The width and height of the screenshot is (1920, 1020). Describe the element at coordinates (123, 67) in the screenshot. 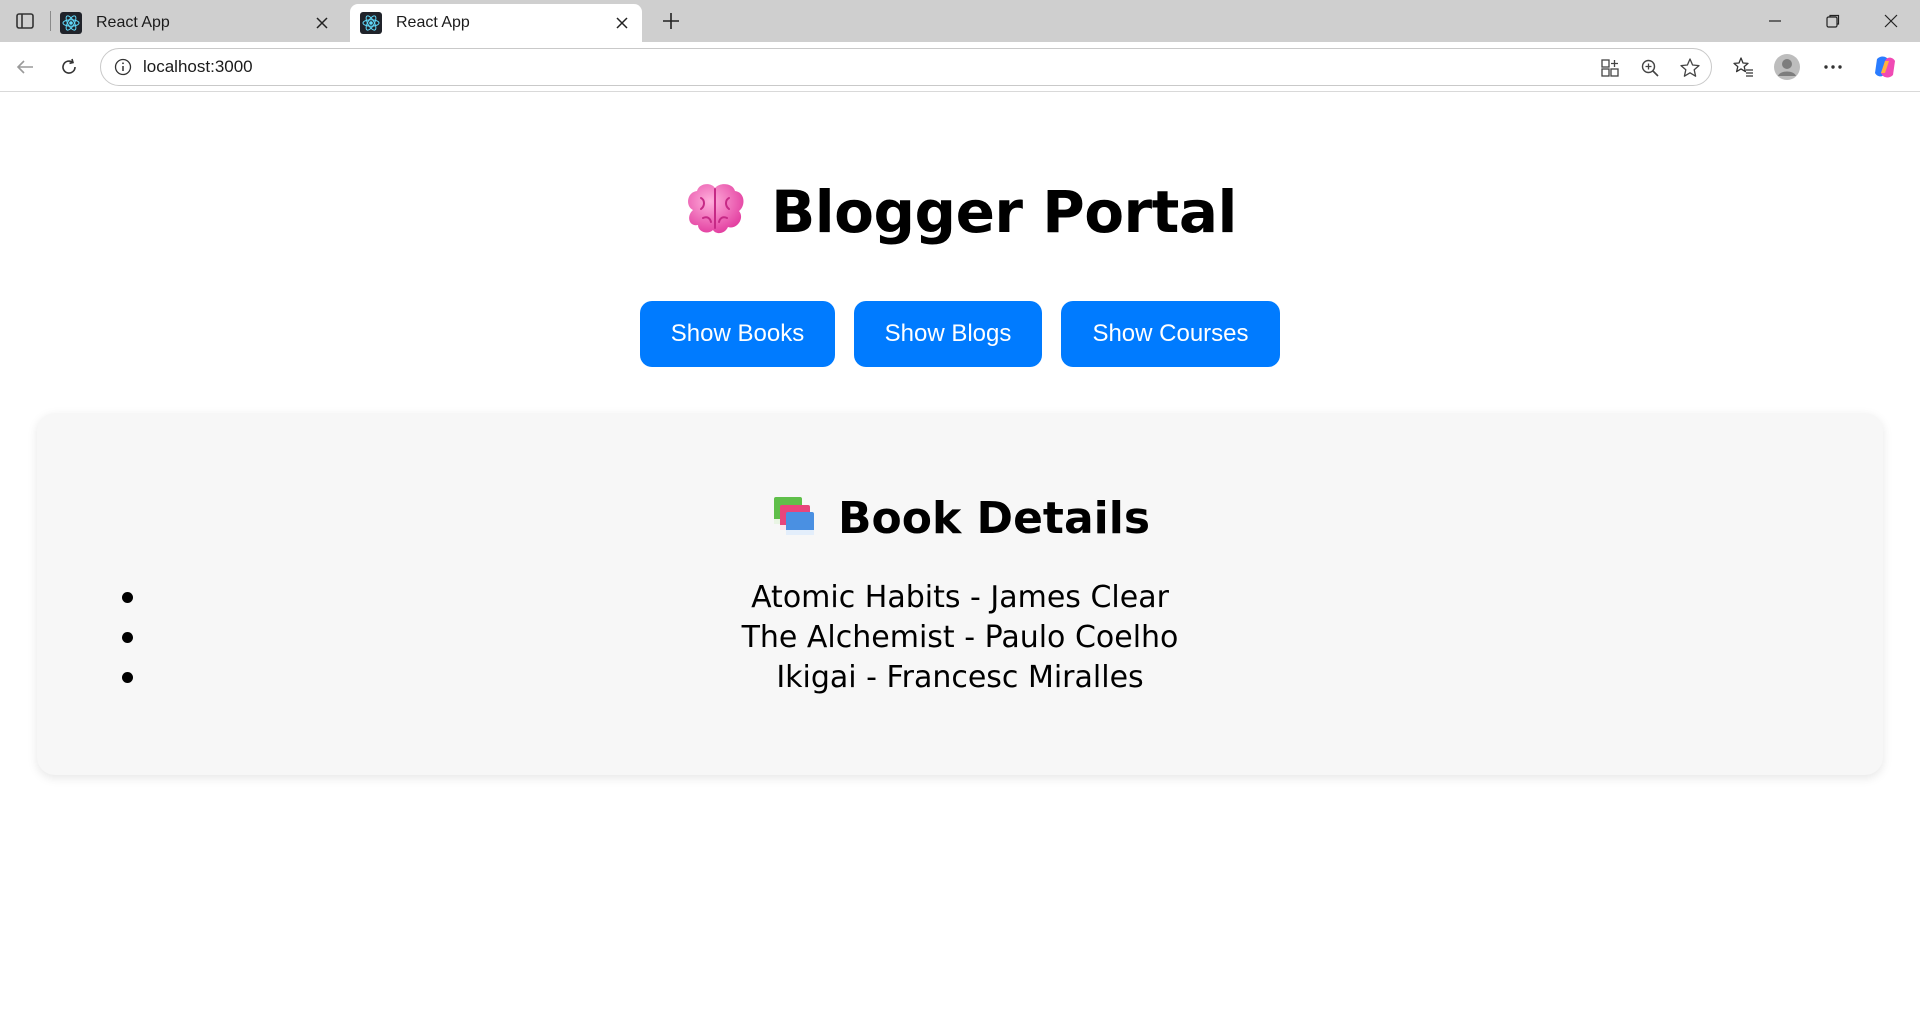

I see `info-icon` at that location.